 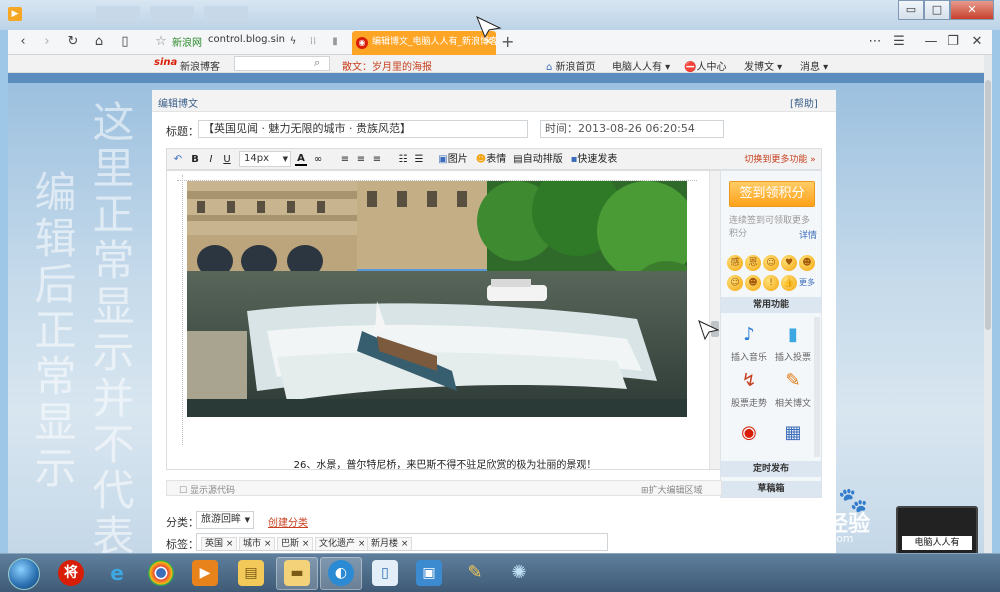 What do you see at coordinates (789, 263) in the screenshot?
I see `emoji-4: ♥` at bounding box center [789, 263].